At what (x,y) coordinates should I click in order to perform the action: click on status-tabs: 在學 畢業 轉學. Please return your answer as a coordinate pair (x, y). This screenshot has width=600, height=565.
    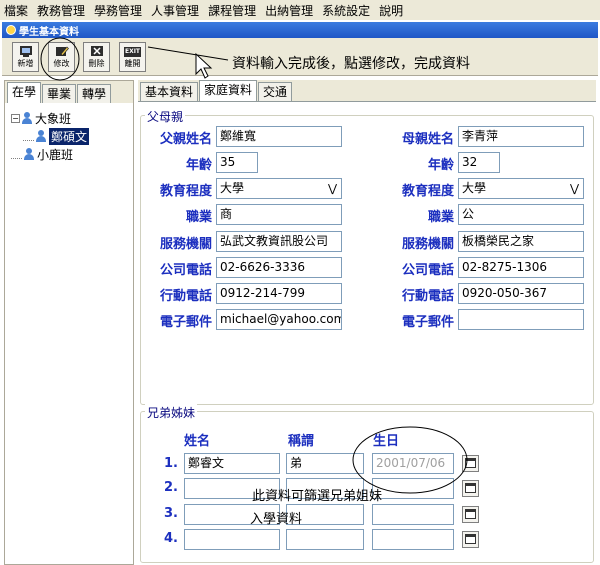
    Looking at the image, I should click on (69, 92).